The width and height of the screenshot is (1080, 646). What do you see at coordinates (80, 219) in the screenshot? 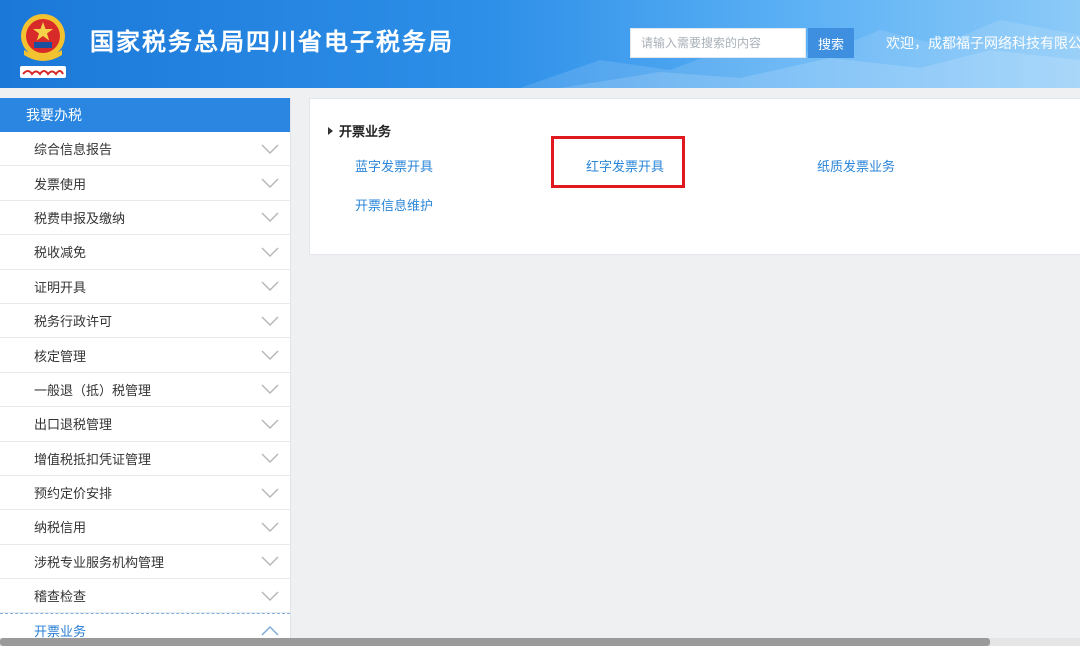
I see `sidebar-item-label: 税费申报及缴纳` at bounding box center [80, 219].